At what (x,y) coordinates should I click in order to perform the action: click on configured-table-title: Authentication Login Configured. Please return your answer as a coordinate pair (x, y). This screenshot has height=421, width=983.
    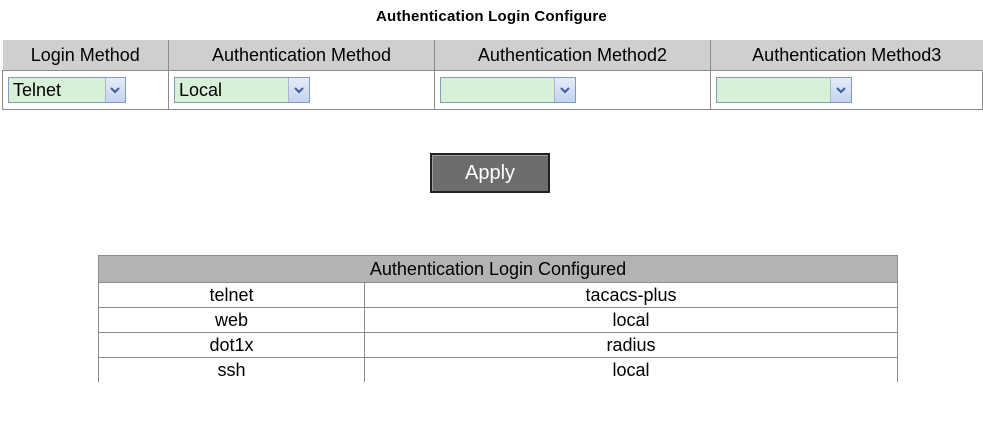
    Looking at the image, I should click on (498, 269).